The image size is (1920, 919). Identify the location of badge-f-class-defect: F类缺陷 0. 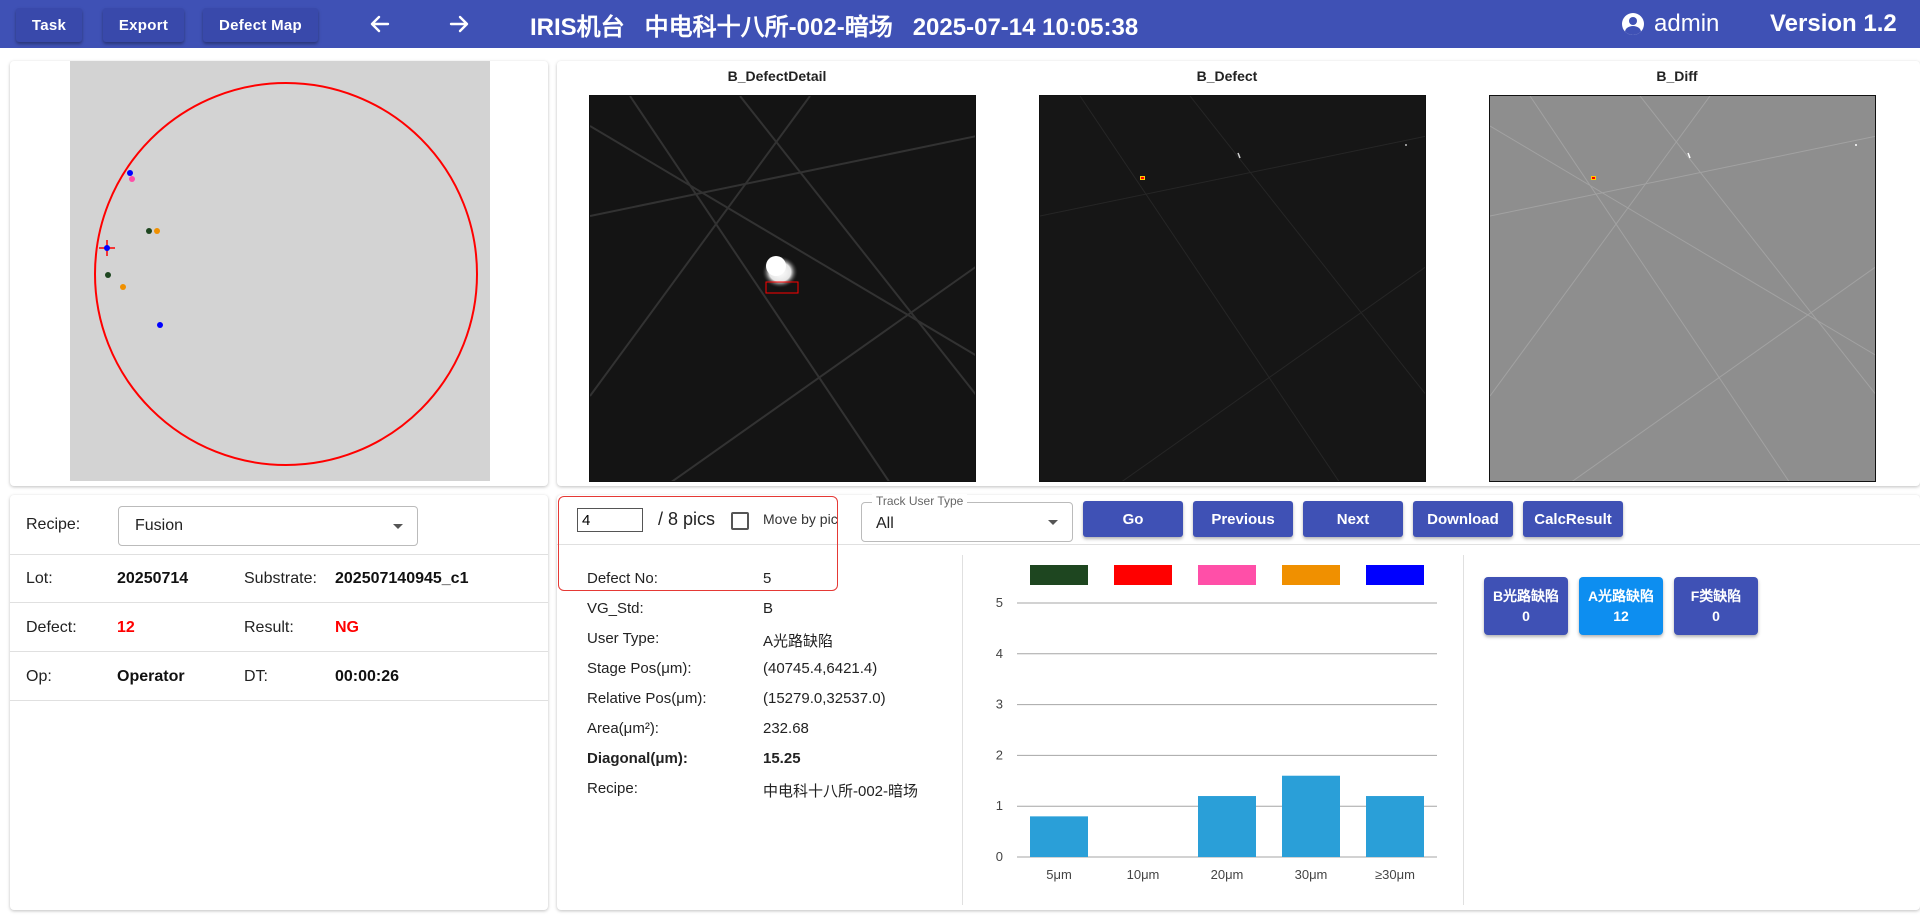
(1716, 606).